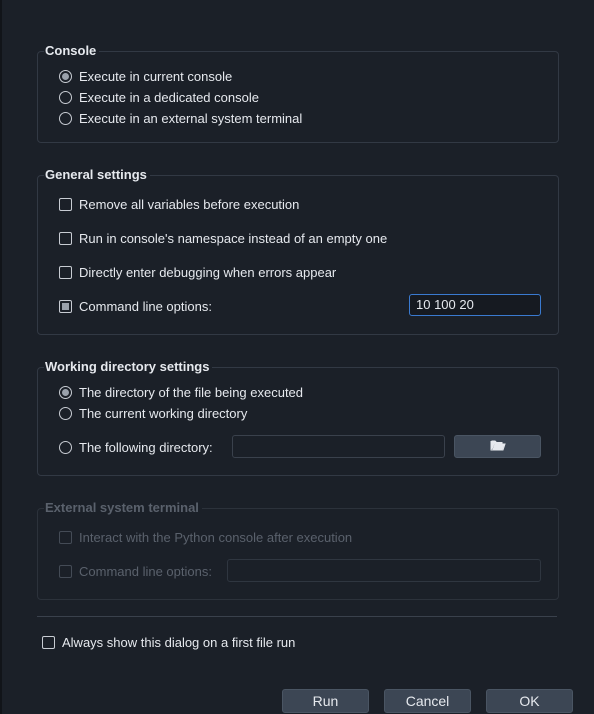 The width and height of the screenshot is (594, 714). What do you see at coordinates (128, 367) in the screenshot?
I see `working-directory-title: Working directory settings` at bounding box center [128, 367].